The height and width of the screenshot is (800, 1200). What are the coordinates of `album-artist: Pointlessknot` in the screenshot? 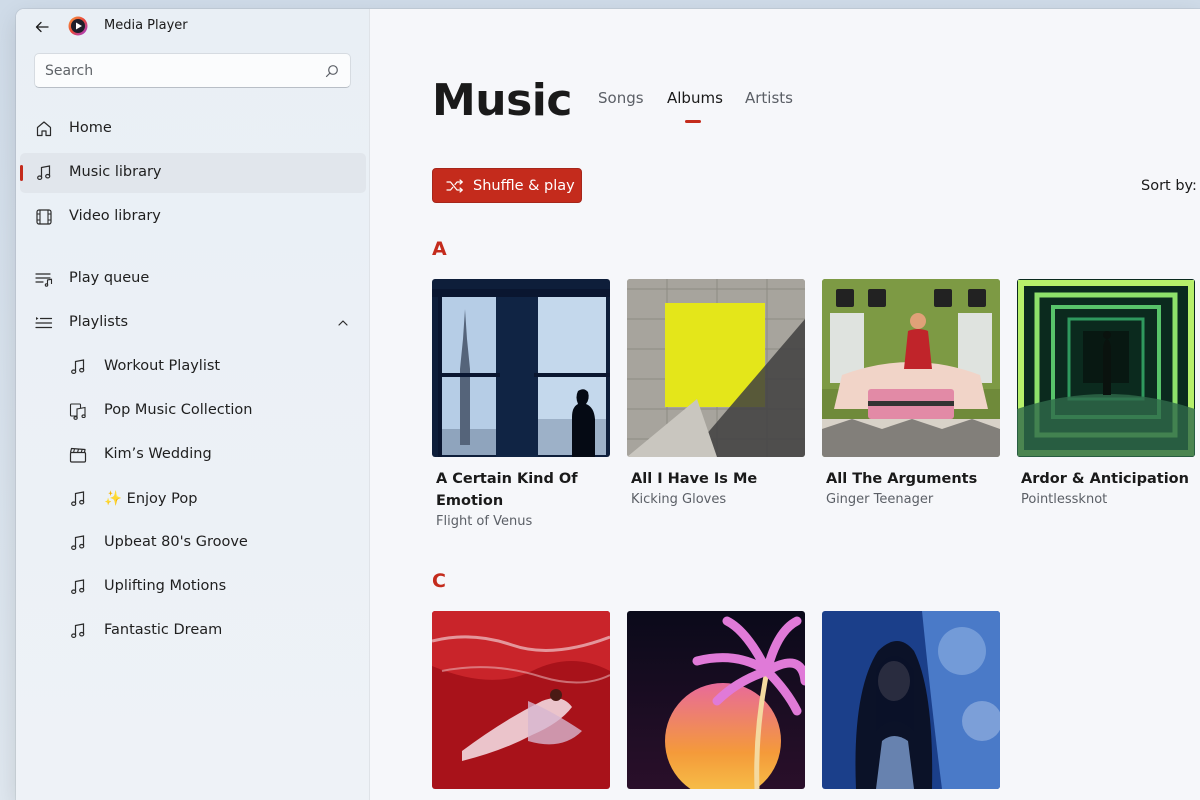 It's located at (1064, 499).